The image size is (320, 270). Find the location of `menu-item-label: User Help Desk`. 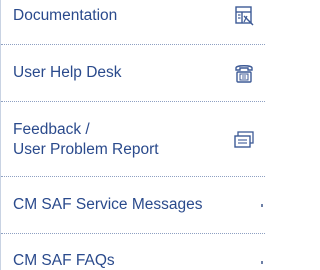

menu-item-label: User Help Desk is located at coordinates (67, 72).